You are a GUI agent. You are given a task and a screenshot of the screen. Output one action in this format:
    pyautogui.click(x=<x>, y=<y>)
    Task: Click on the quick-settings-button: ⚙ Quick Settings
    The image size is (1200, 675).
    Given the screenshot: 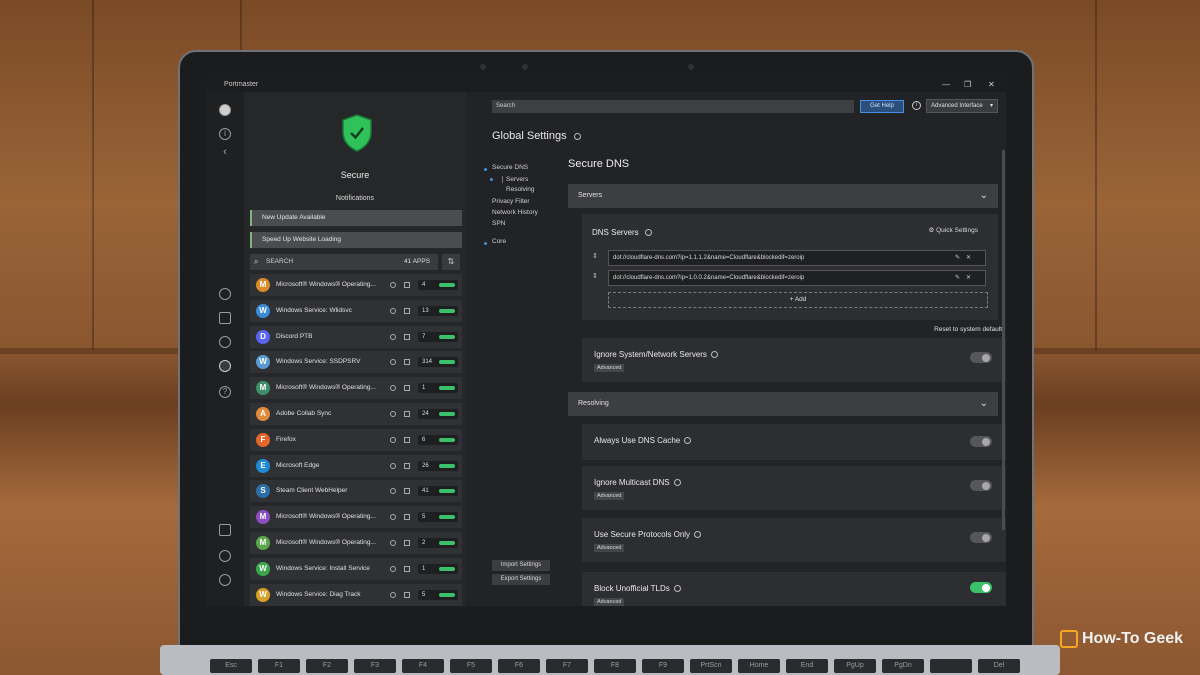 What is the action you would take?
    pyautogui.click(x=953, y=230)
    